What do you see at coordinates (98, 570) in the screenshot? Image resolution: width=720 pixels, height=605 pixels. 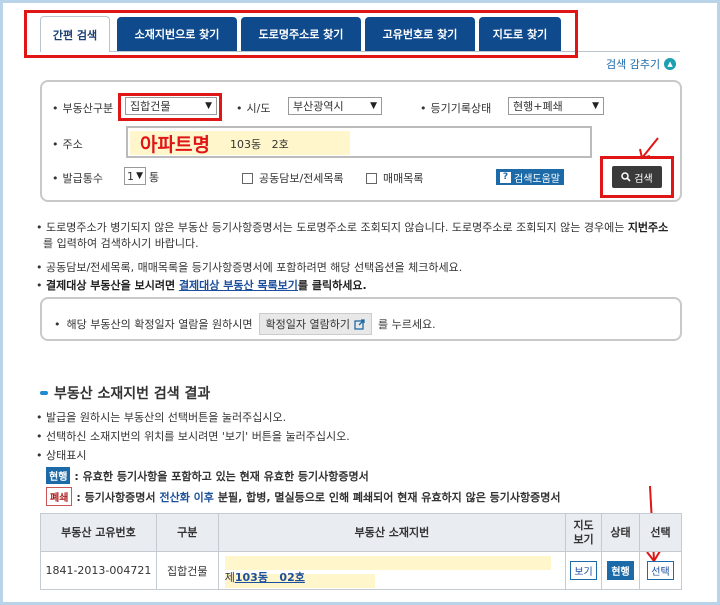 I see `cell-unique-number: 1841-2013-004721` at bounding box center [98, 570].